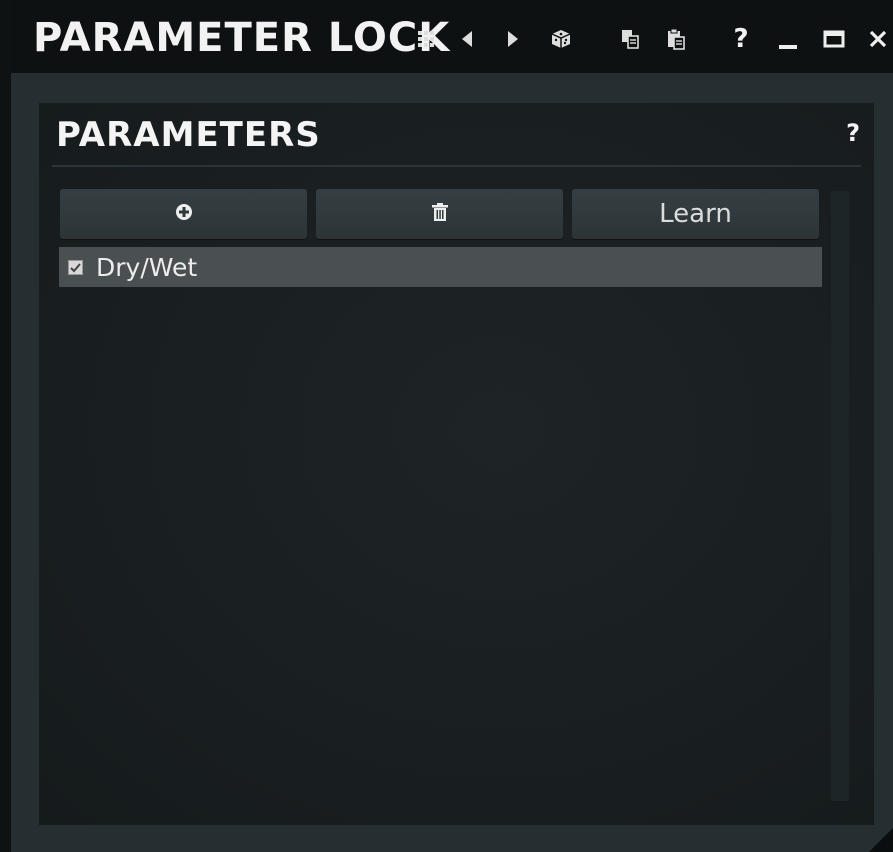 This screenshot has height=852, width=893. What do you see at coordinates (452, 36) in the screenshot?
I see `title-bar: PARAMETER LOCK ?` at bounding box center [452, 36].